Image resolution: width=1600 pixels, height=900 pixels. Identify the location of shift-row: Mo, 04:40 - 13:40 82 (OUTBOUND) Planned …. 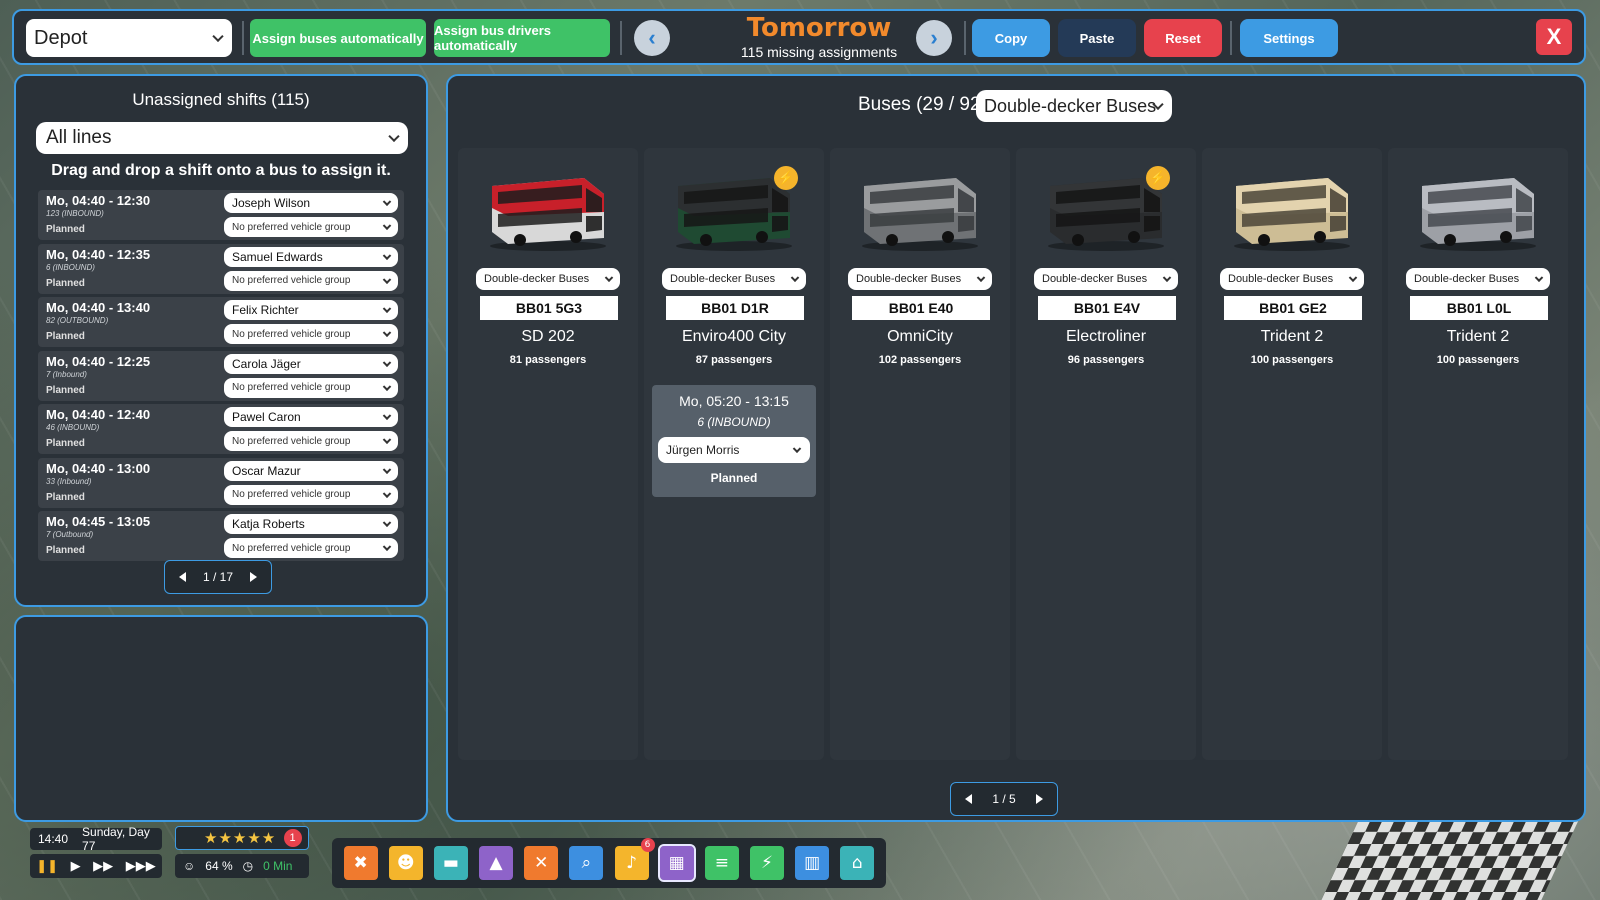
(221, 322).